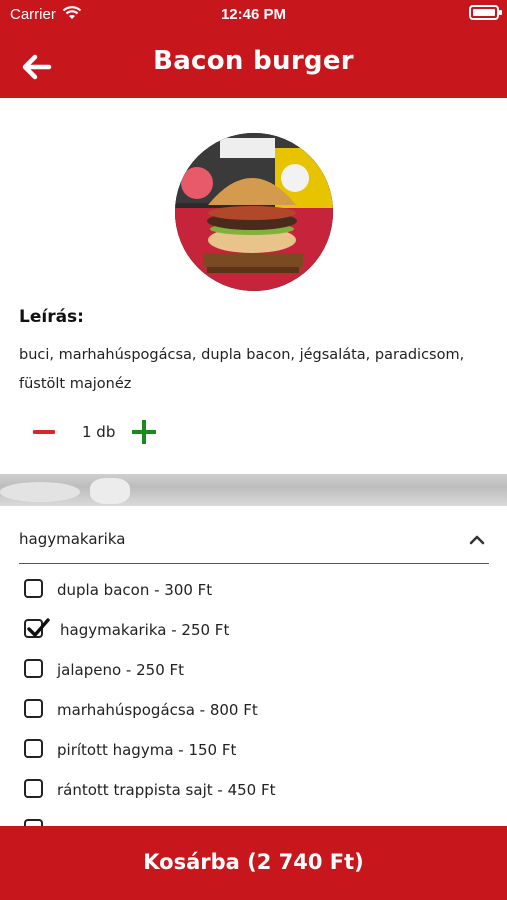  What do you see at coordinates (72, 539) in the screenshot?
I see `extras-accordion-title: hagymakarika` at bounding box center [72, 539].